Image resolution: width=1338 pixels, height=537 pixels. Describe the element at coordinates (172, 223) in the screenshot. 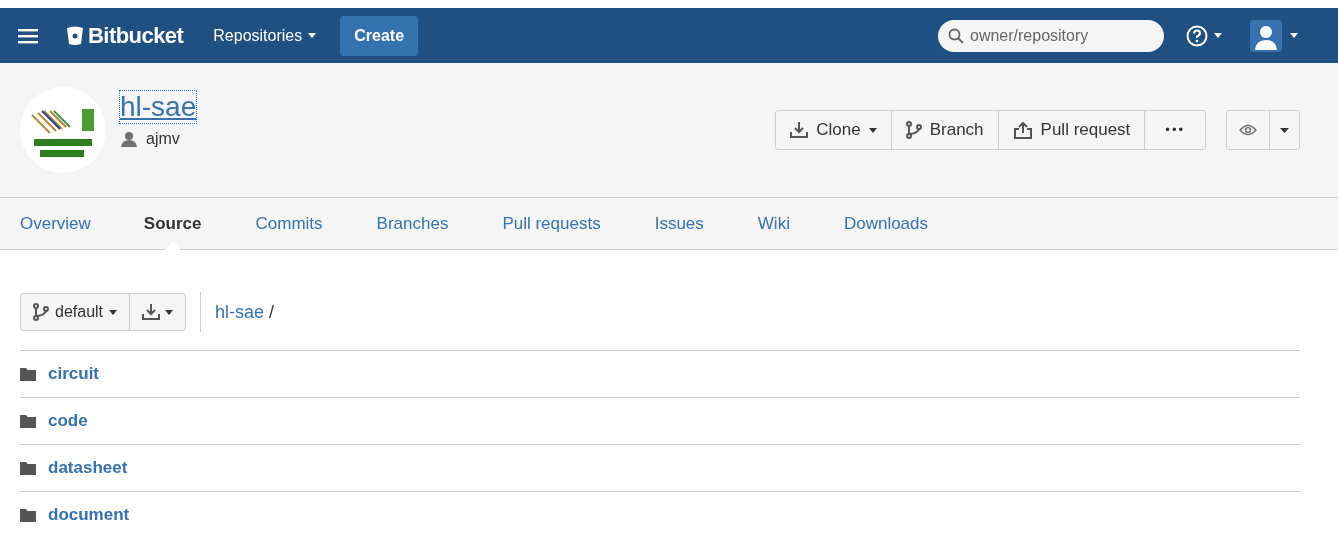

I see `nav-tab: Source` at that location.